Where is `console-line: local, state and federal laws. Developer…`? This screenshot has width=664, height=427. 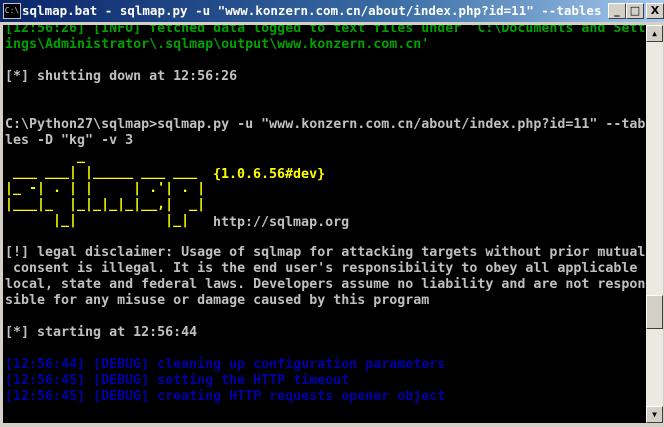 console-line: local, state and federal laws. Developer… is located at coordinates (325, 284).